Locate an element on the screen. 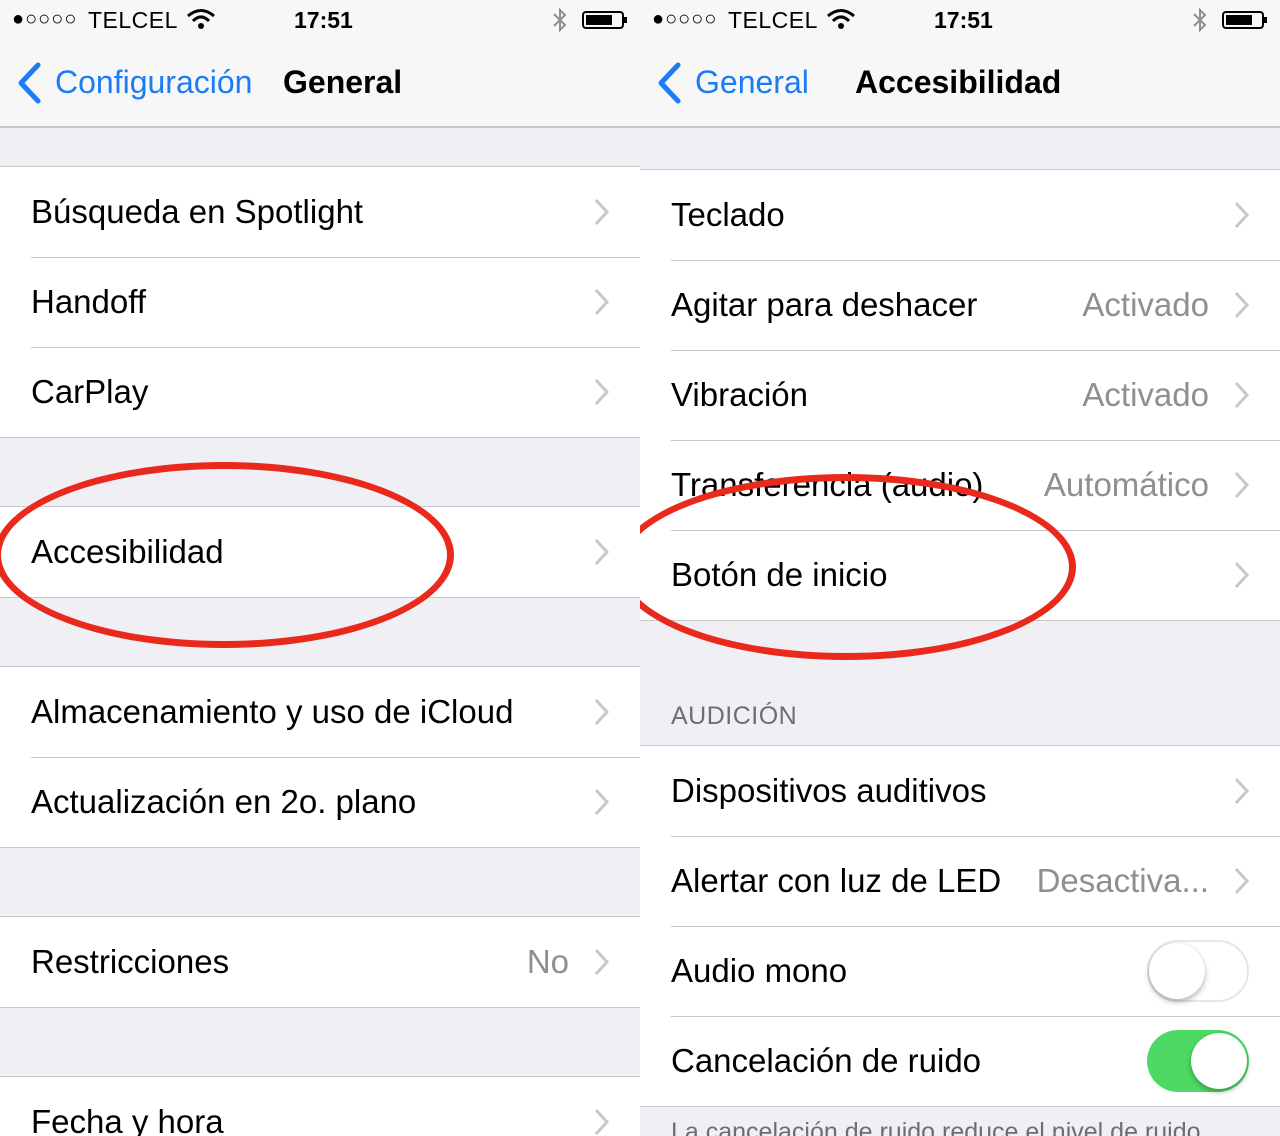 This screenshot has height=1136, width=1280. back-button: General is located at coordinates (752, 82).